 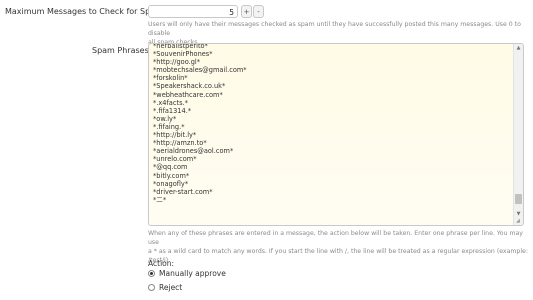 I want to click on phrase-line: *bitly.com*, so click(x=171, y=175).